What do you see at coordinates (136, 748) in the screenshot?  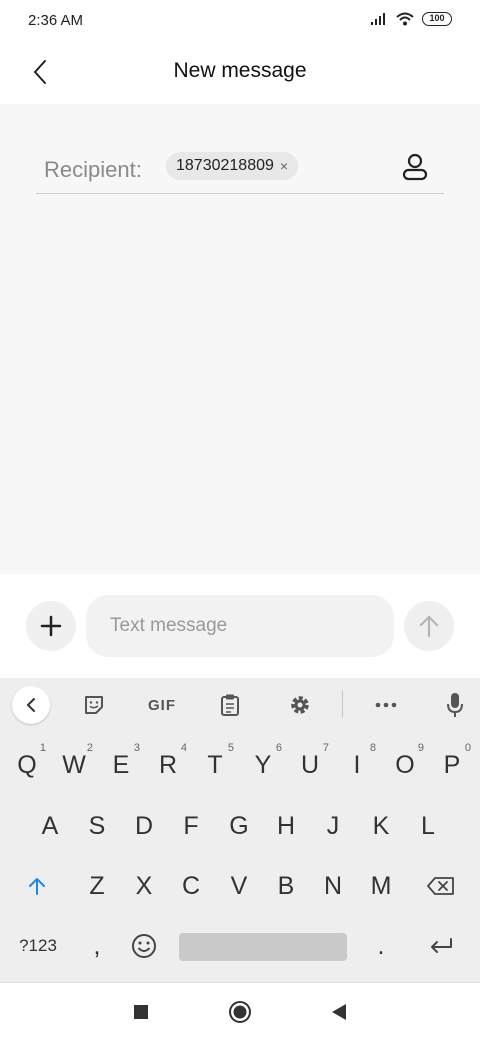 I see `key-hint: 3` at bounding box center [136, 748].